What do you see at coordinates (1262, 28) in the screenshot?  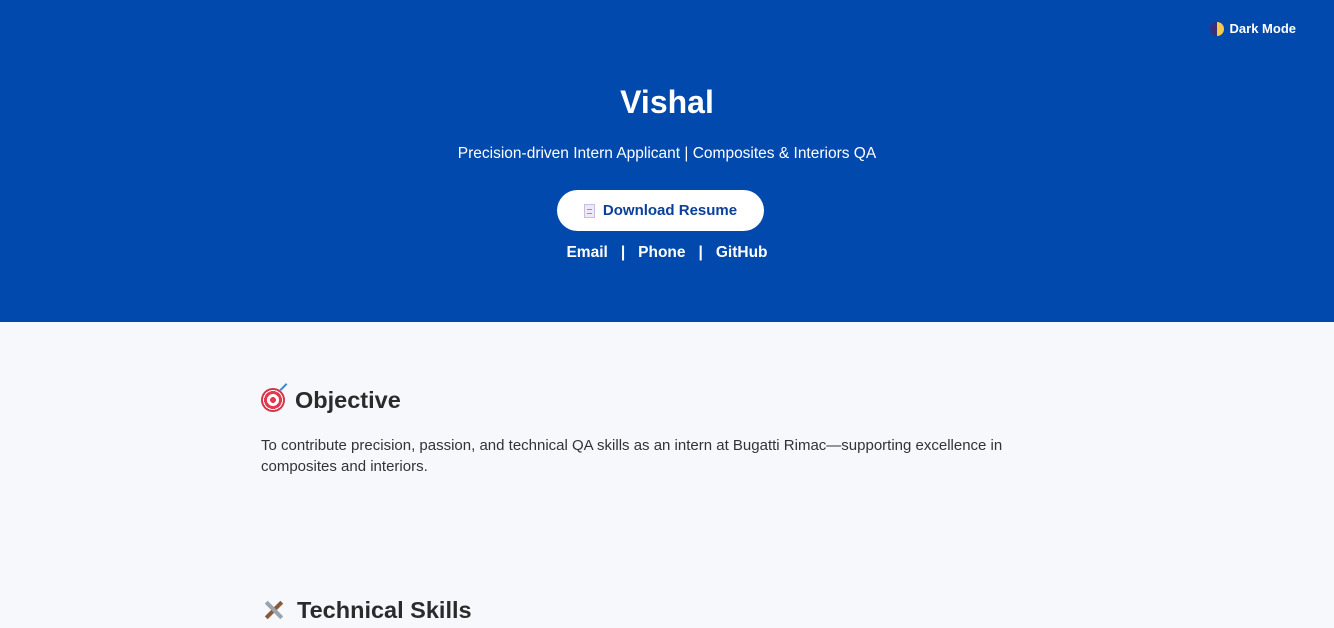 I see `dark-mode-label: Dark Mode` at bounding box center [1262, 28].